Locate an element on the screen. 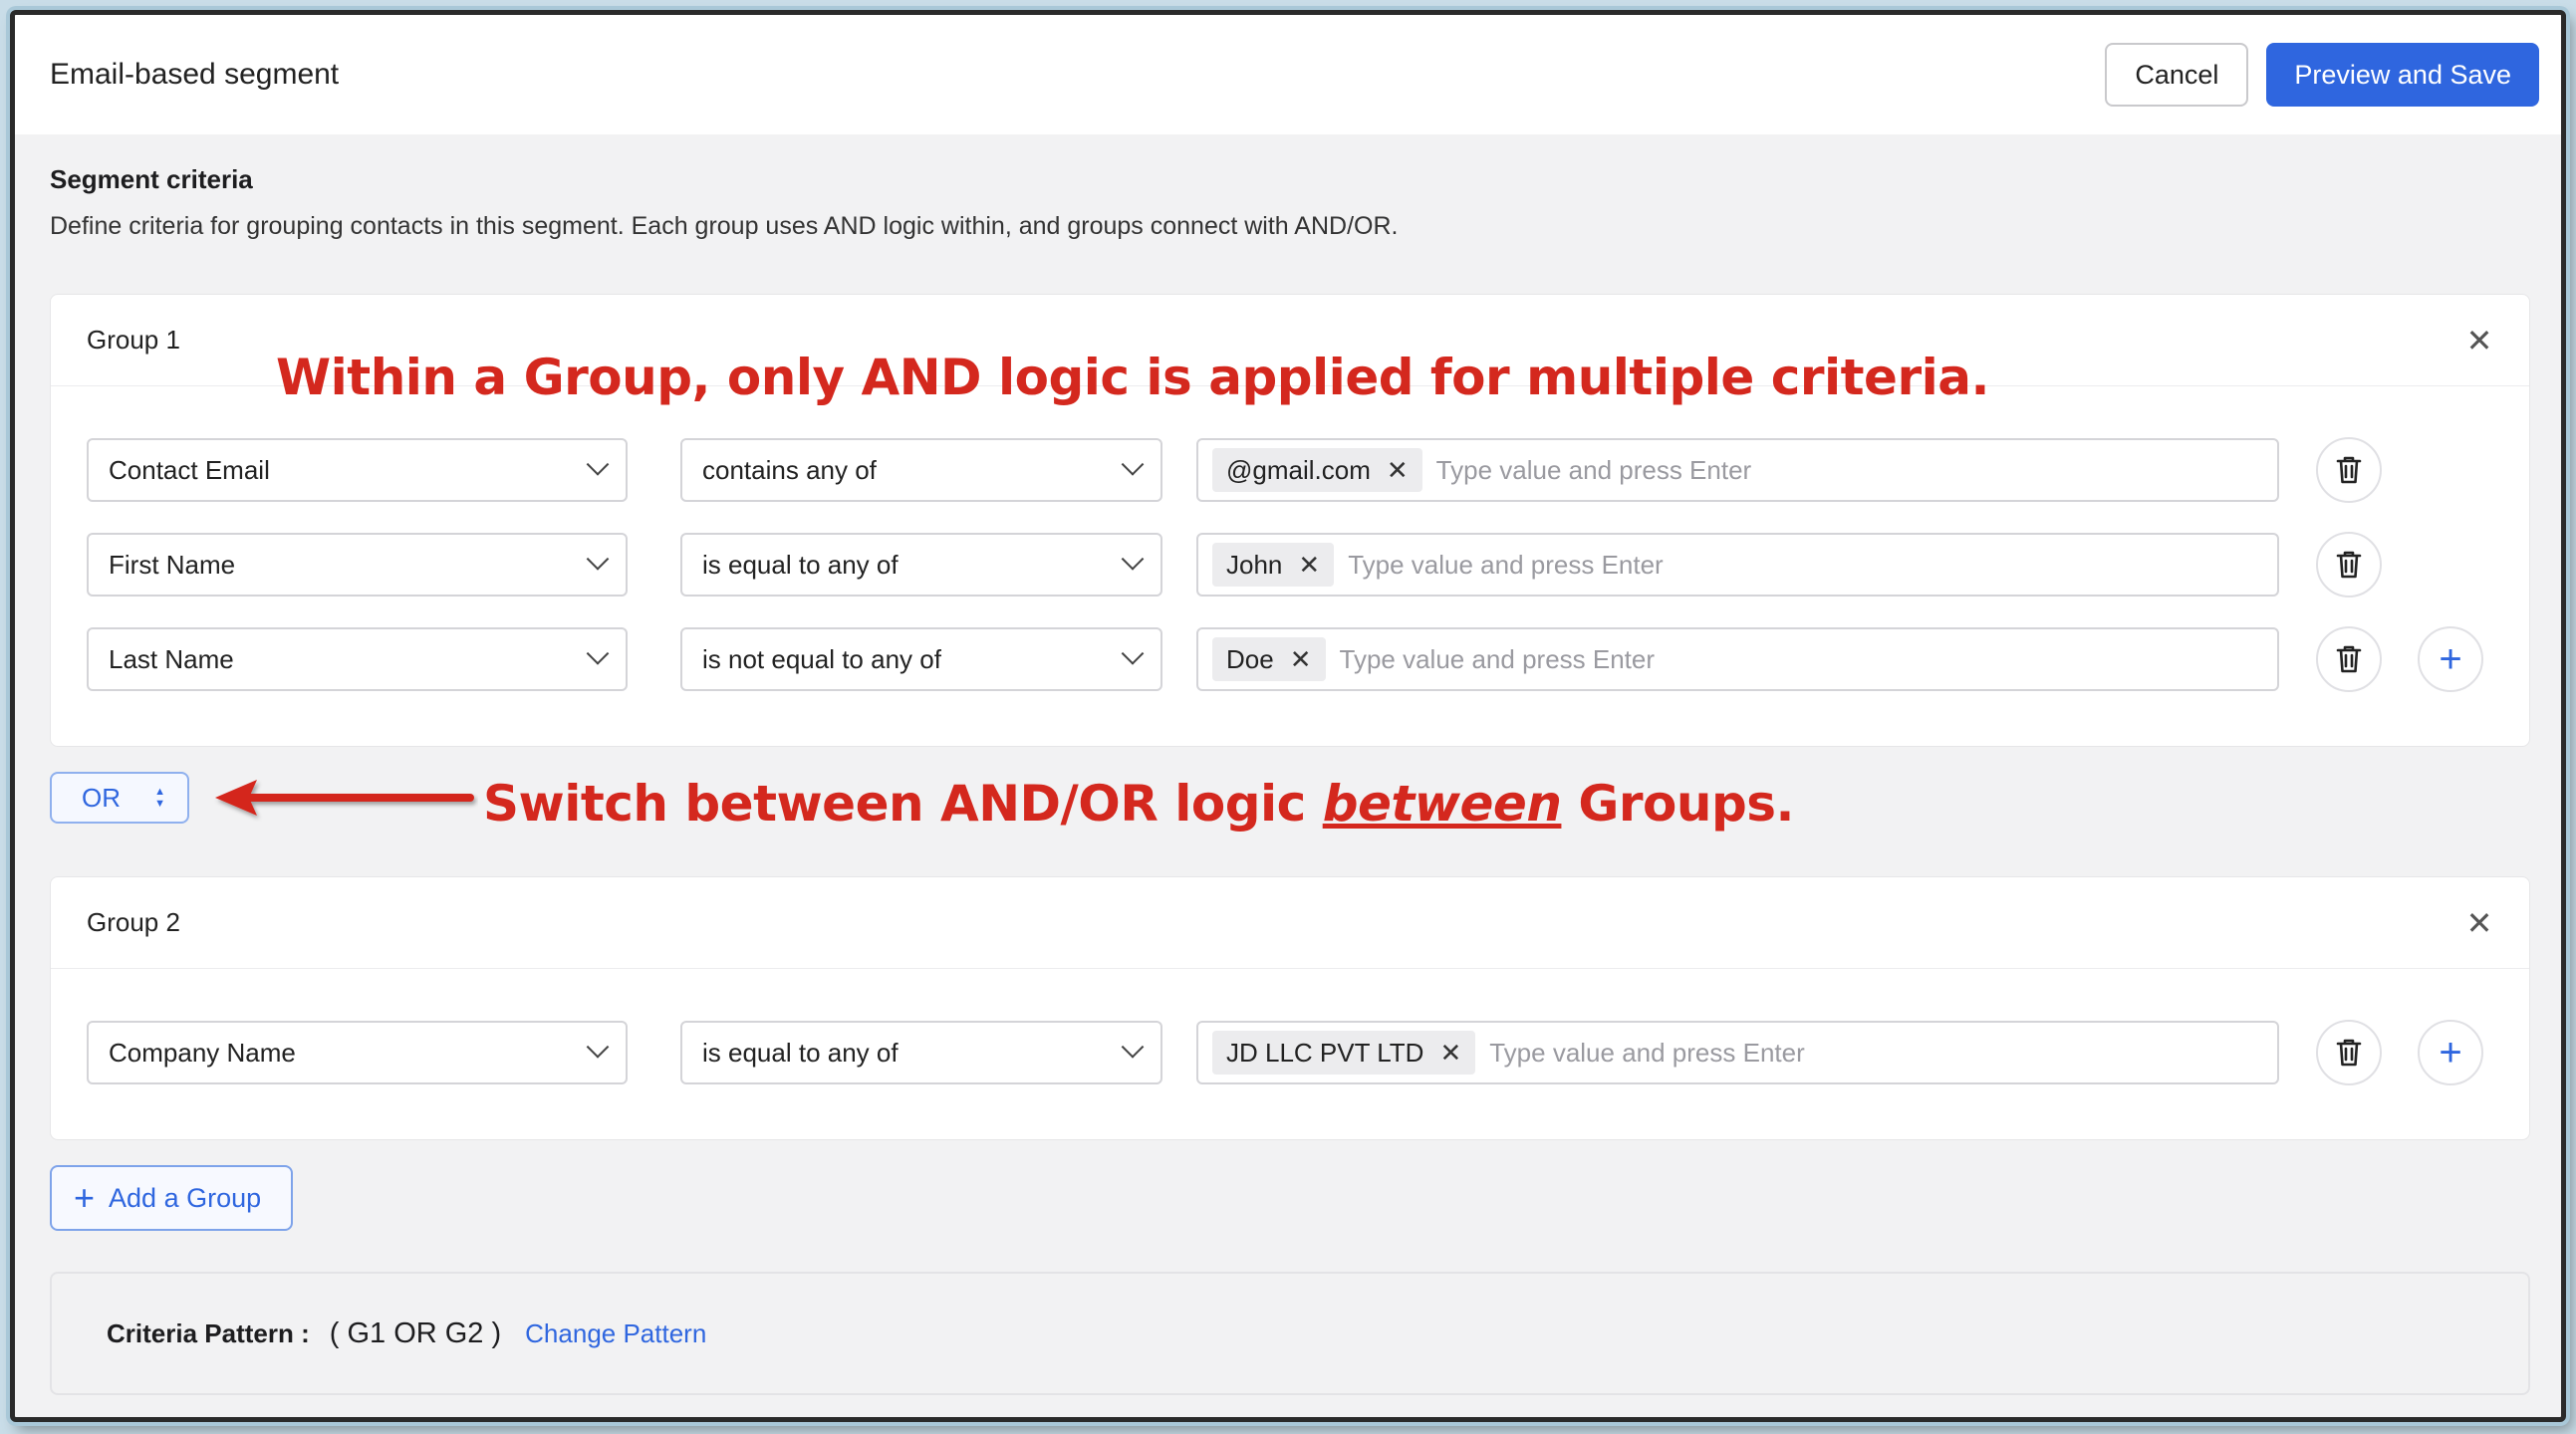 This screenshot has height=1434, width=2576. operator-select: is not equal to any of is located at coordinates (921, 659).